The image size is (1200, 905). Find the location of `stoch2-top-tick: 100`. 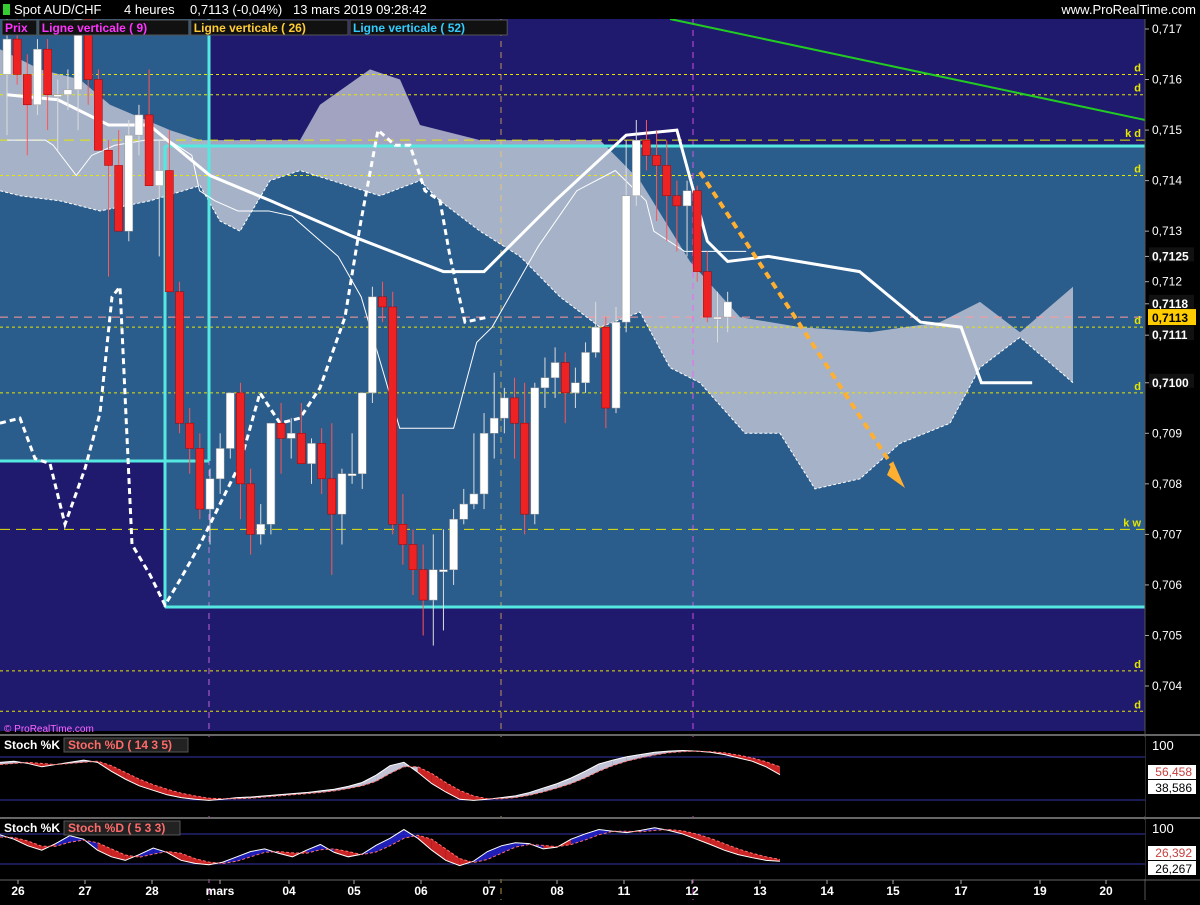

stoch2-top-tick: 100 is located at coordinates (1163, 828).